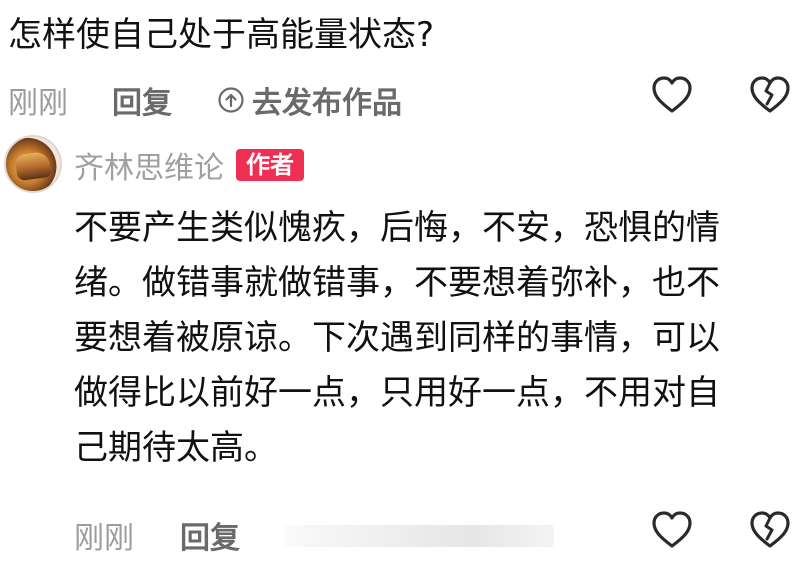 This screenshot has width=808, height=579. Describe the element at coordinates (176, 448) in the screenshot. I see `comment-line: 己期待太高。` at that location.